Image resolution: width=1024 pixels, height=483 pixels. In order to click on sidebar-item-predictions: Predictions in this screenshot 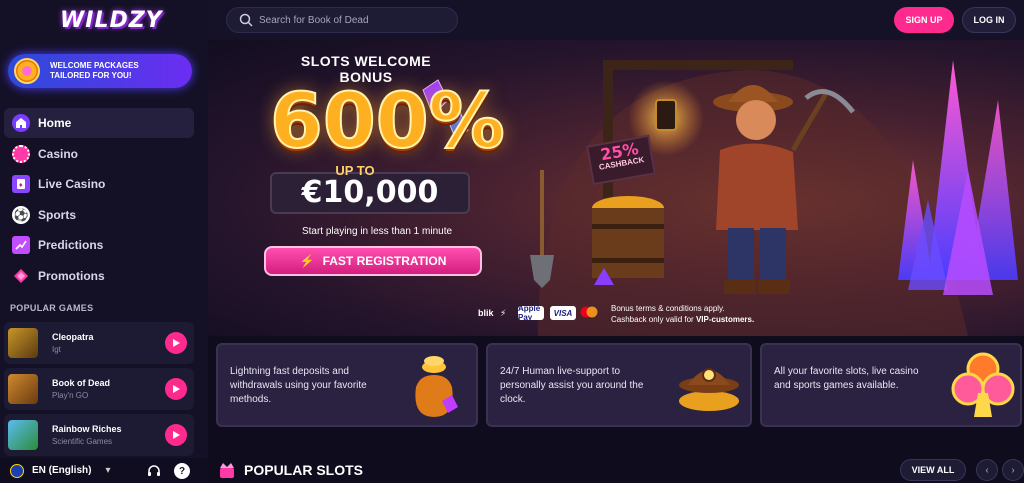, I will do `click(99, 245)`.